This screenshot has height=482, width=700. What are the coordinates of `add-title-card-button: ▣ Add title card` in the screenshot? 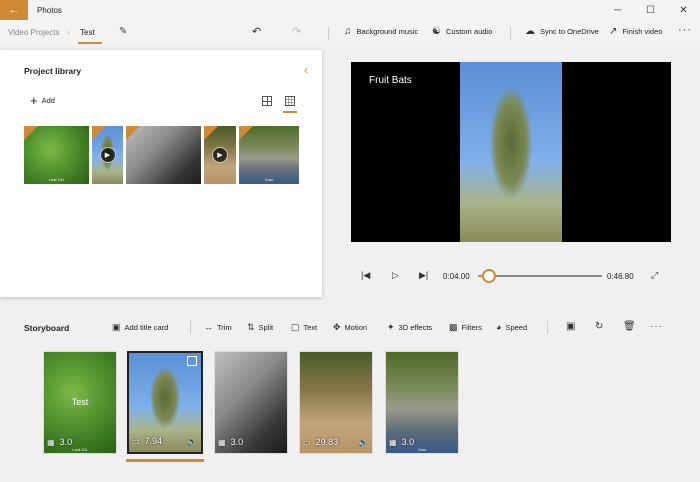 It's located at (140, 327).